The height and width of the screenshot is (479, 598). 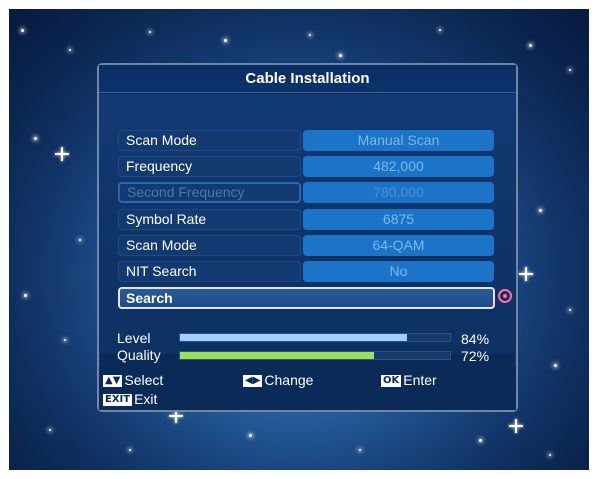 I want to click on search-button: Search, so click(x=306, y=298).